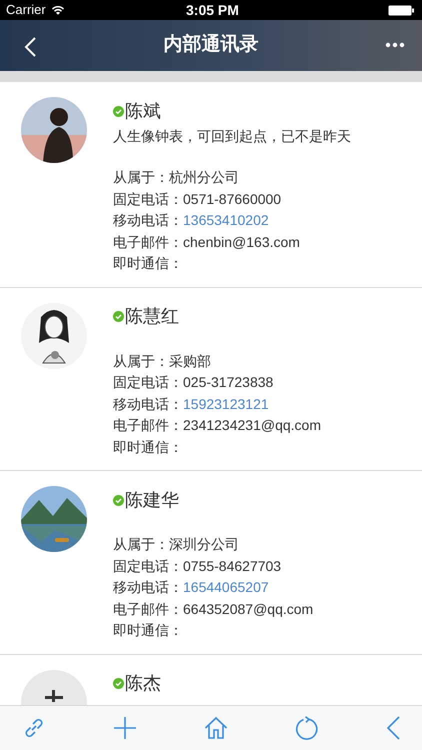  I want to click on refresh-icon, so click(307, 728).